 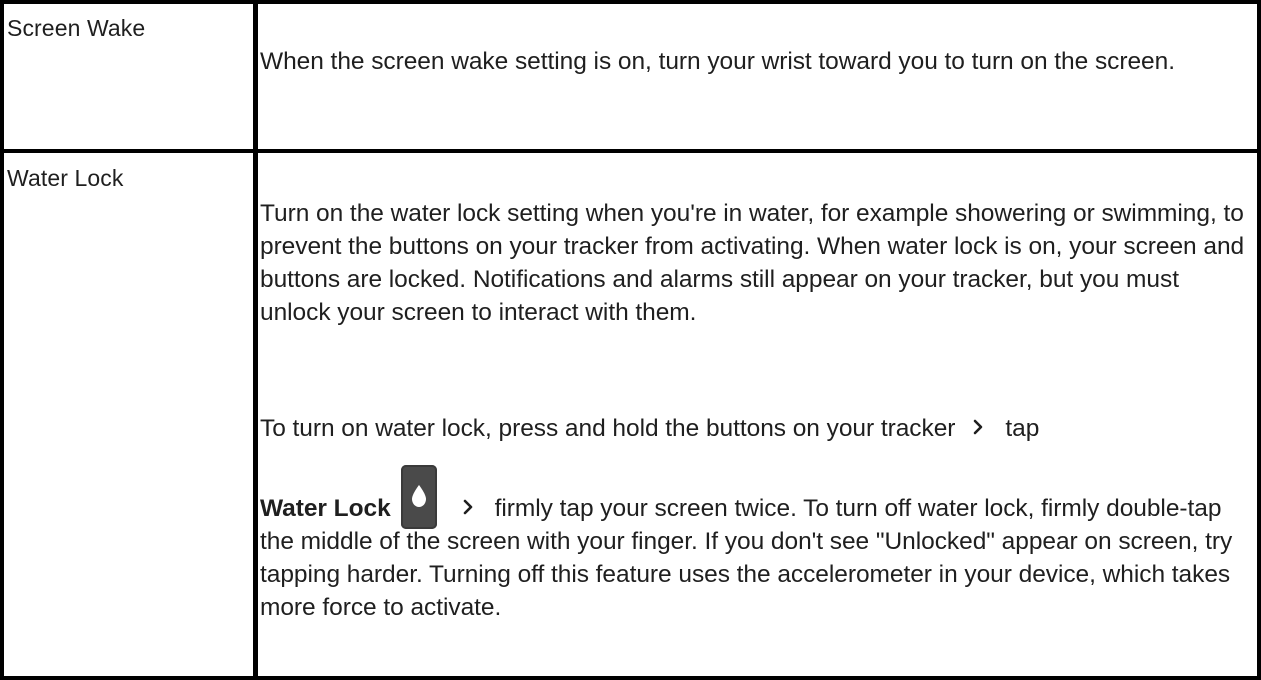 I want to click on water-lock-bold-label: Water Lock, so click(x=325, y=508).